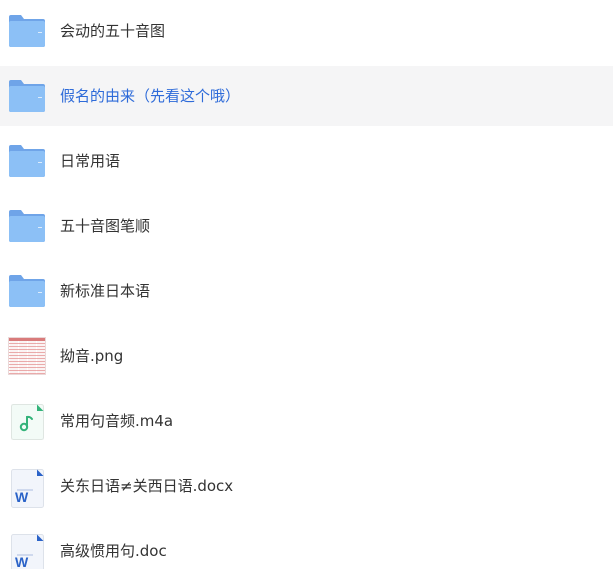  What do you see at coordinates (27, 339) in the screenshot?
I see `thumbnail-header` at bounding box center [27, 339].